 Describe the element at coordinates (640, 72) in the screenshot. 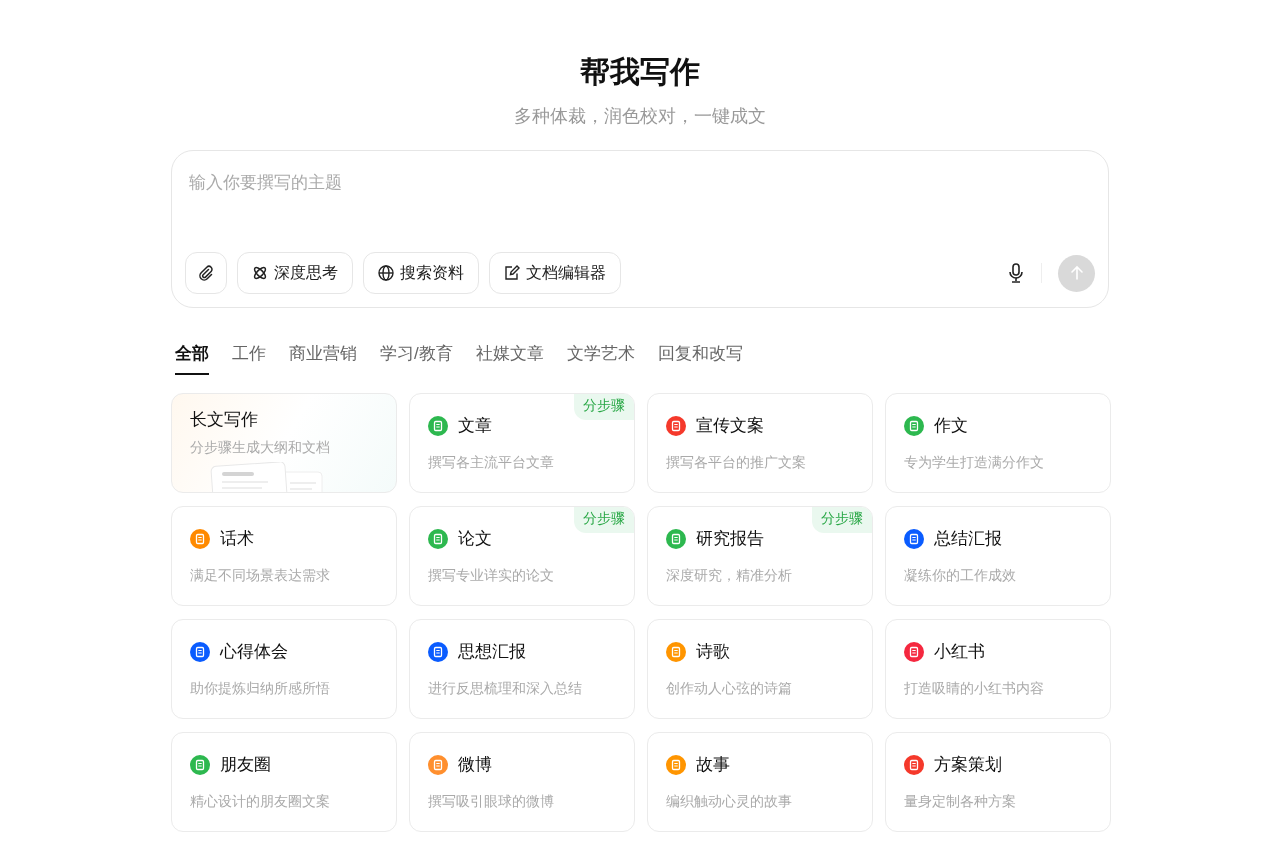

I see `page-title: 帮我写作` at that location.